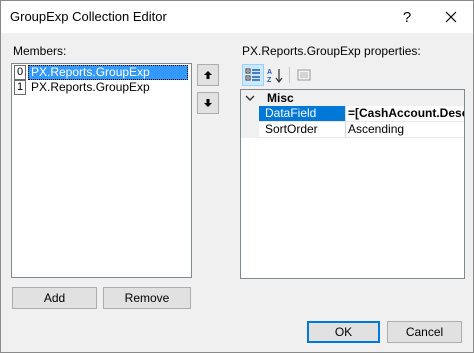  I want to click on property-row: DataField =[CashAccount.Desc, so click(361, 114).